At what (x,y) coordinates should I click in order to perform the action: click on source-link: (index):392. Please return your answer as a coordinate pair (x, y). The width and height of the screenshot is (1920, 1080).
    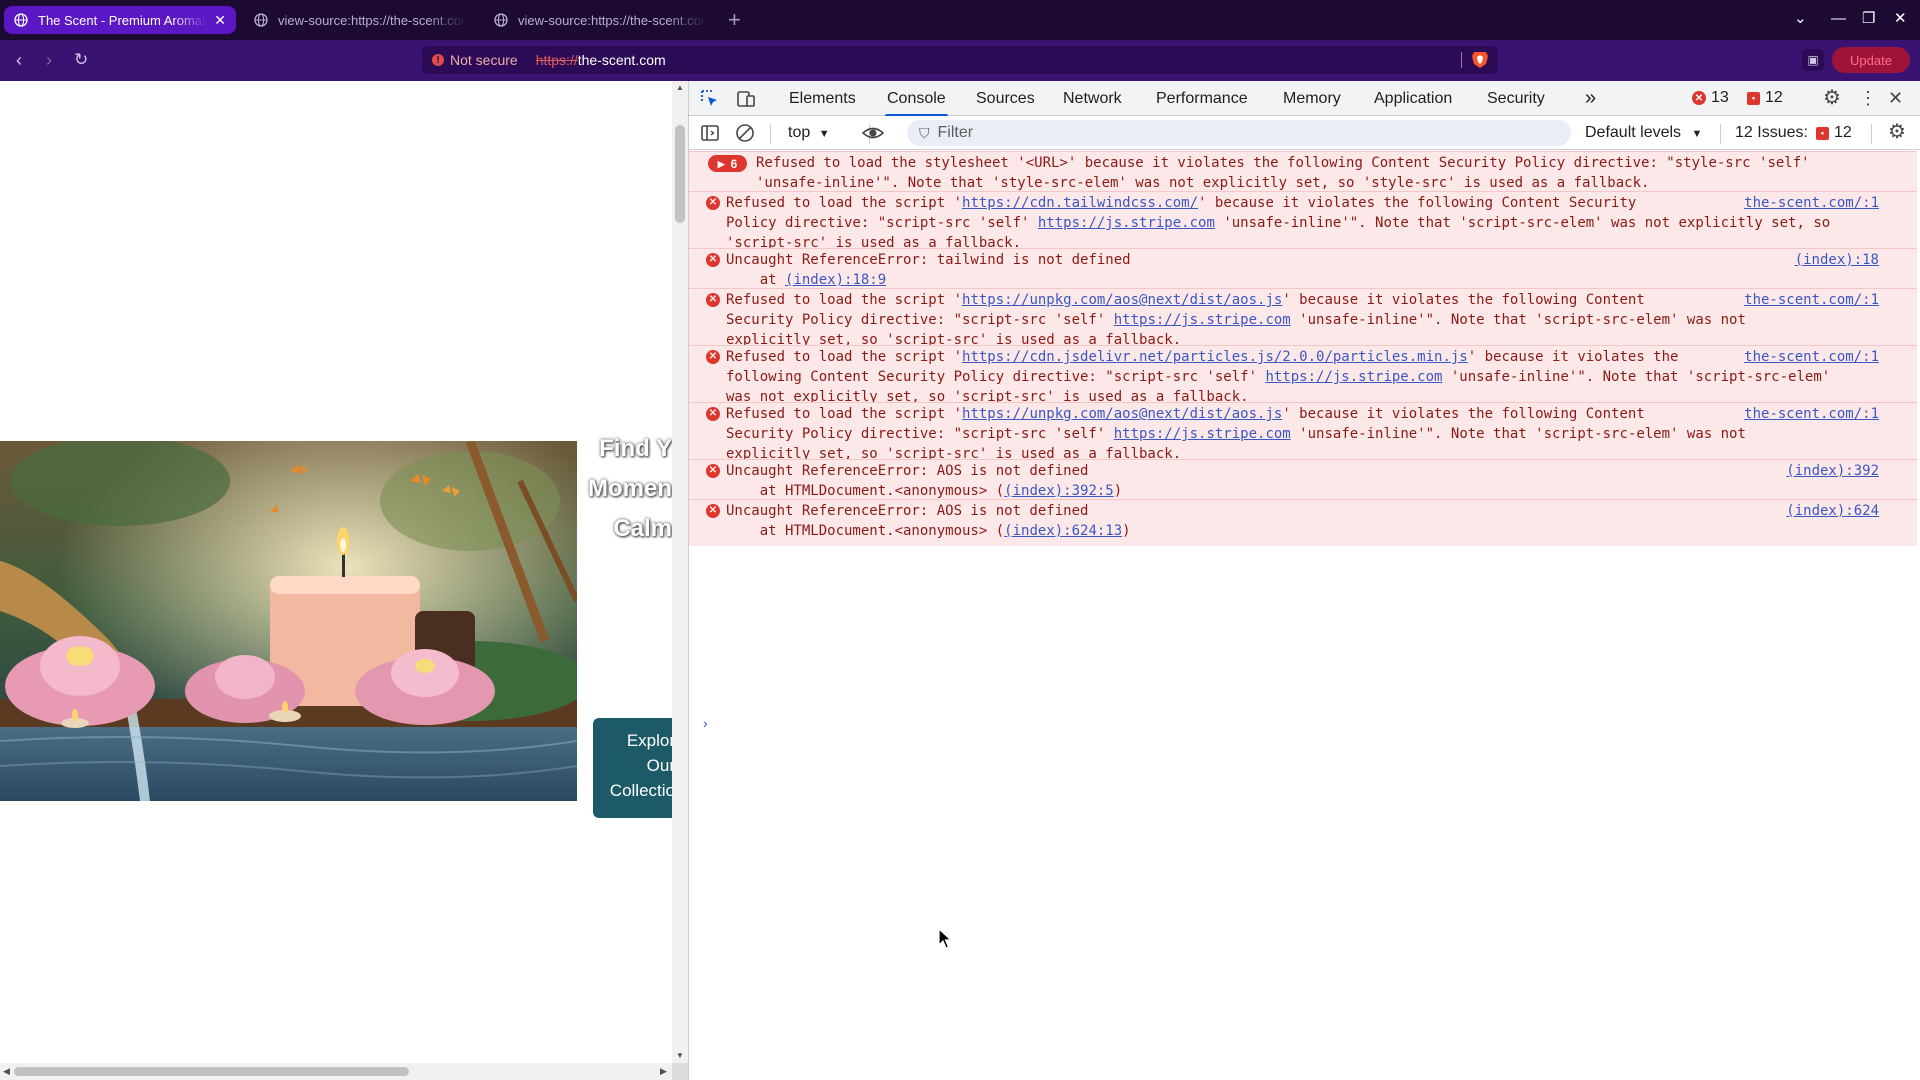
    Looking at the image, I should click on (1832, 471).